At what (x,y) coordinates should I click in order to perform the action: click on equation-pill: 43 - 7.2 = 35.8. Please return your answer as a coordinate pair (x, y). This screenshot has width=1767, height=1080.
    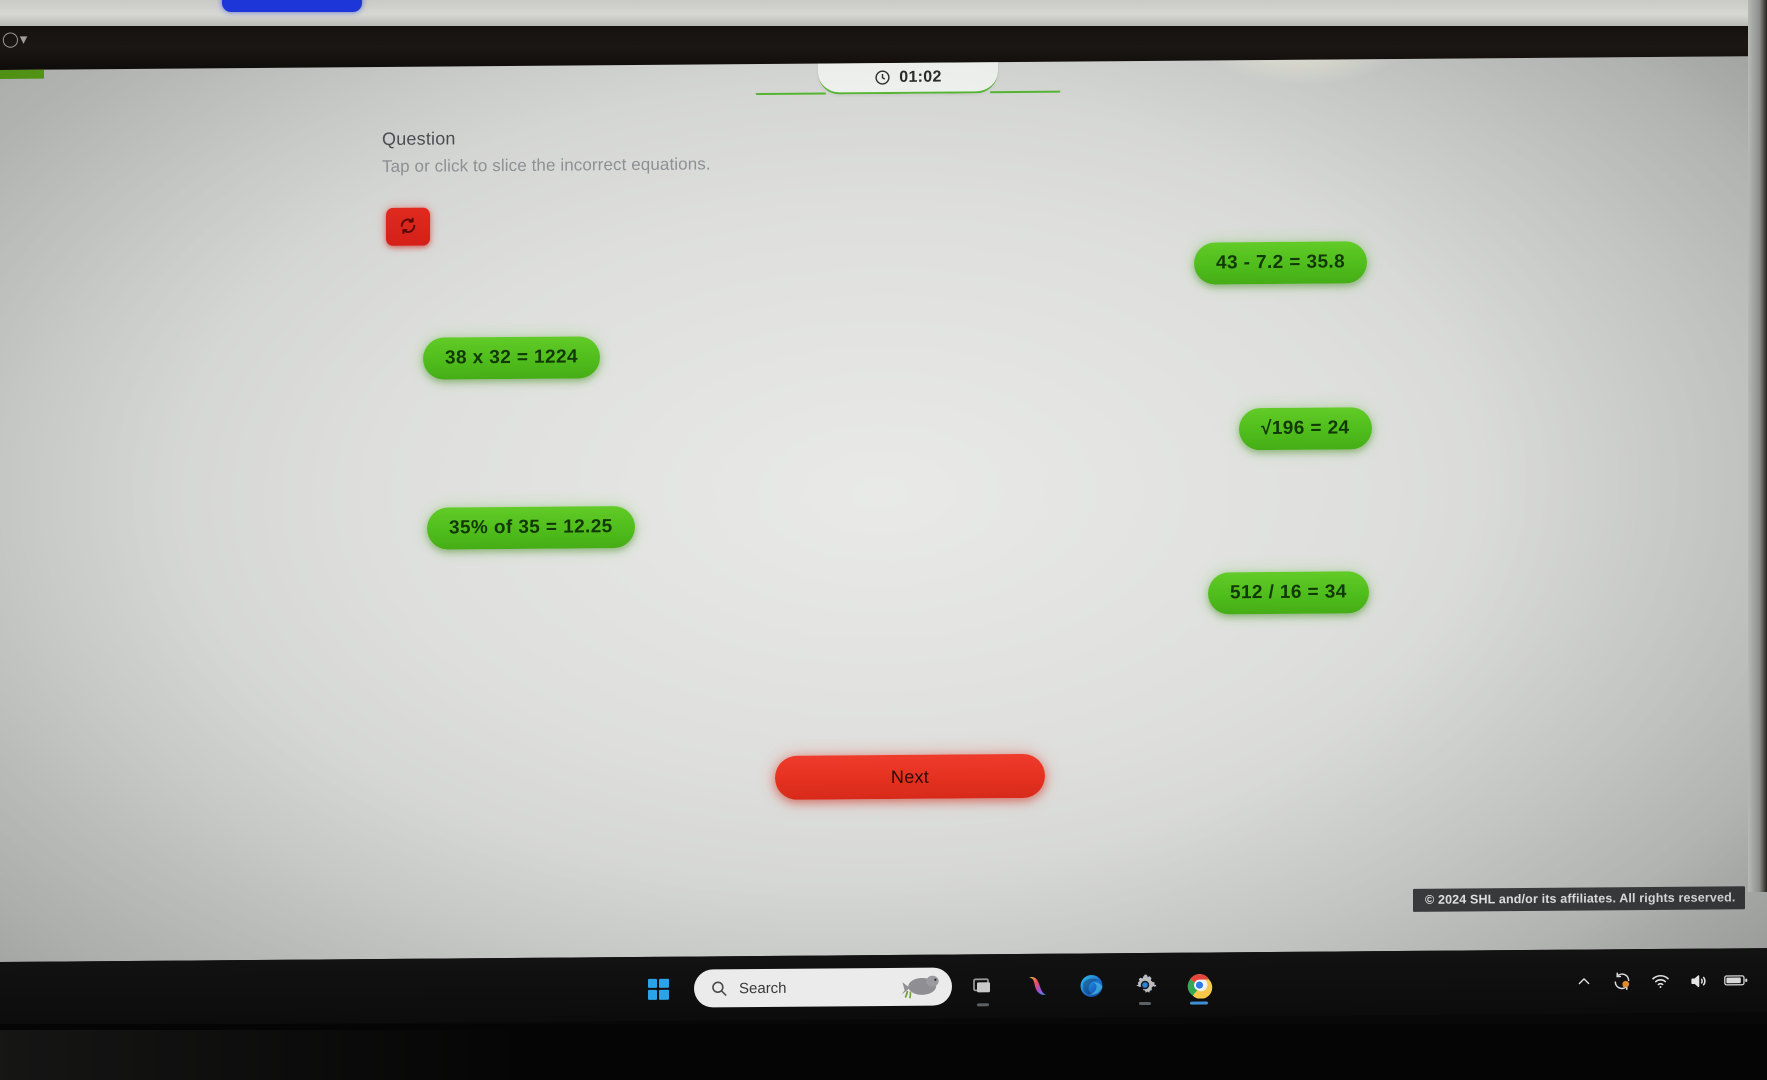
    Looking at the image, I should click on (1281, 263).